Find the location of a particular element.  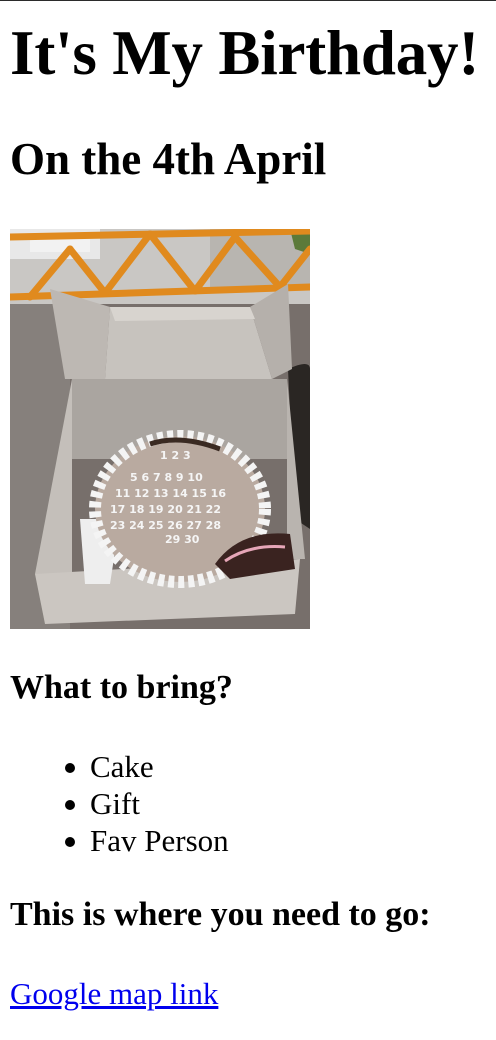

top-border is located at coordinates (248, 0).